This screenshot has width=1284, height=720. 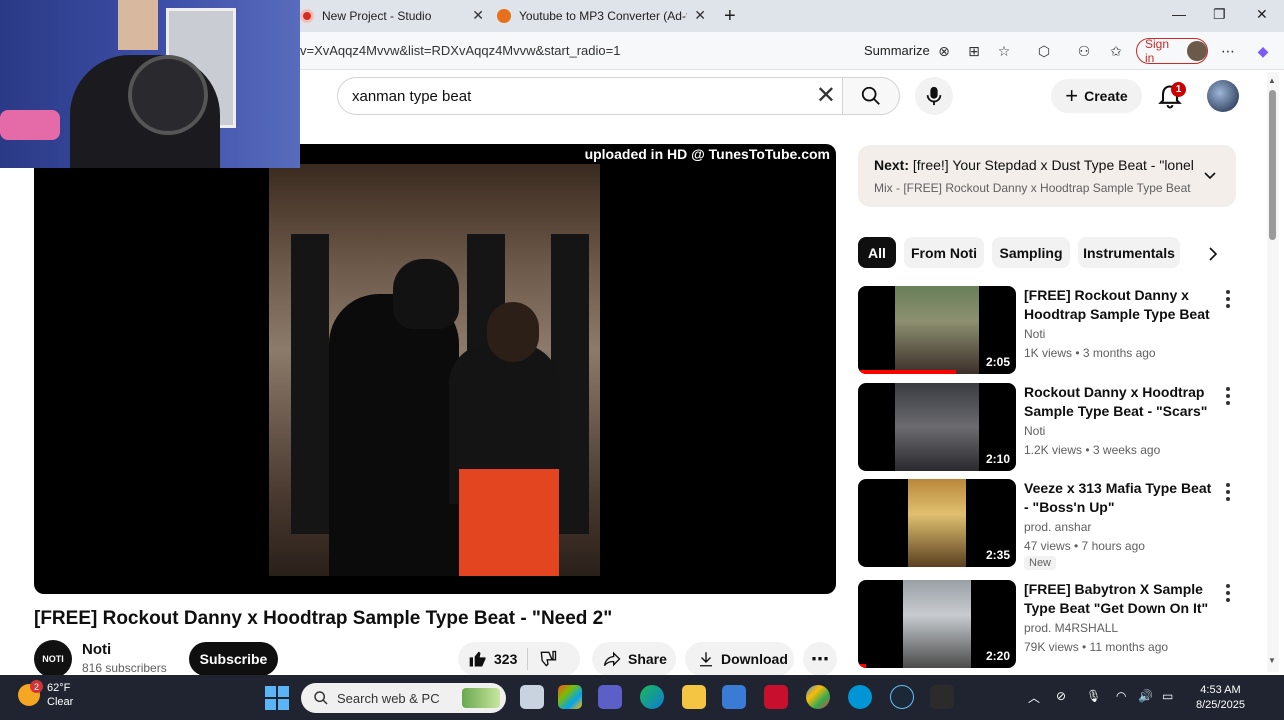 What do you see at coordinates (934, 96) in the screenshot?
I see `voice-search-button` at bounding box center [934, 96].